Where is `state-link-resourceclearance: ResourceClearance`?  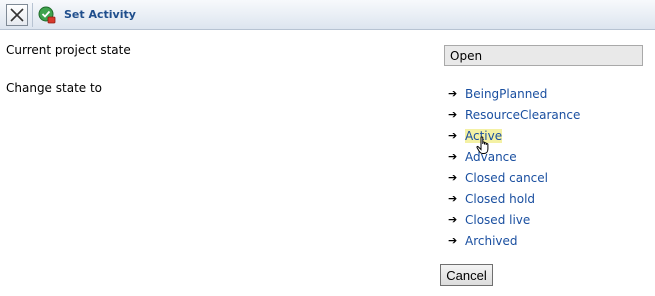
state-link-resourceclearance: ResourceClearance is located at coordinates (522, 115).